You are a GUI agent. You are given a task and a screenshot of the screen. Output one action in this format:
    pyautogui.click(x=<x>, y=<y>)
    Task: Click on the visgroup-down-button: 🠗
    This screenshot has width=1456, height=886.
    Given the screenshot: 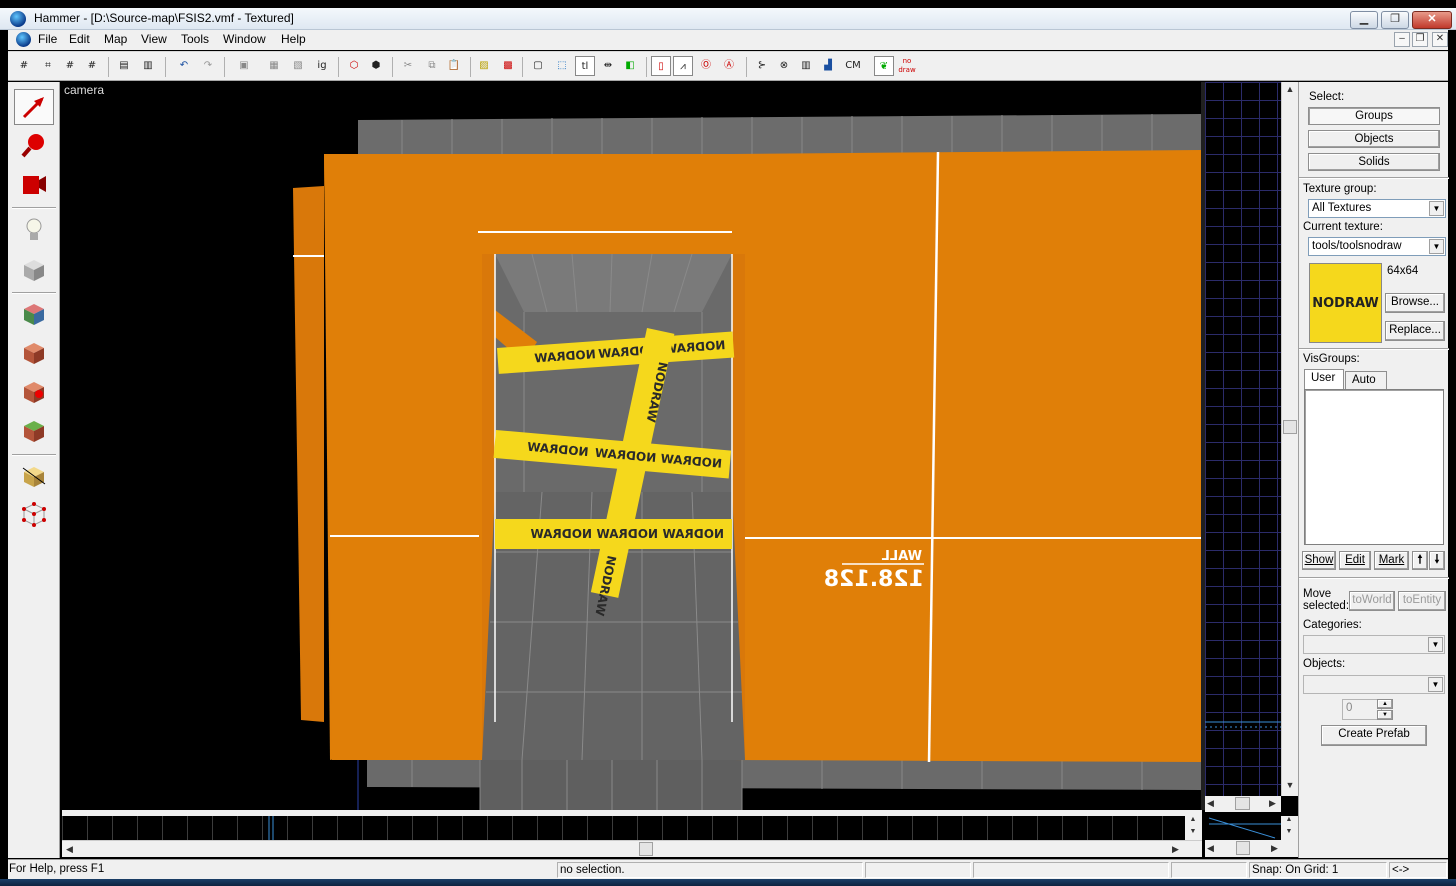 What is the action you would take?
    pyautogui.click(x=1437, y=560)
    